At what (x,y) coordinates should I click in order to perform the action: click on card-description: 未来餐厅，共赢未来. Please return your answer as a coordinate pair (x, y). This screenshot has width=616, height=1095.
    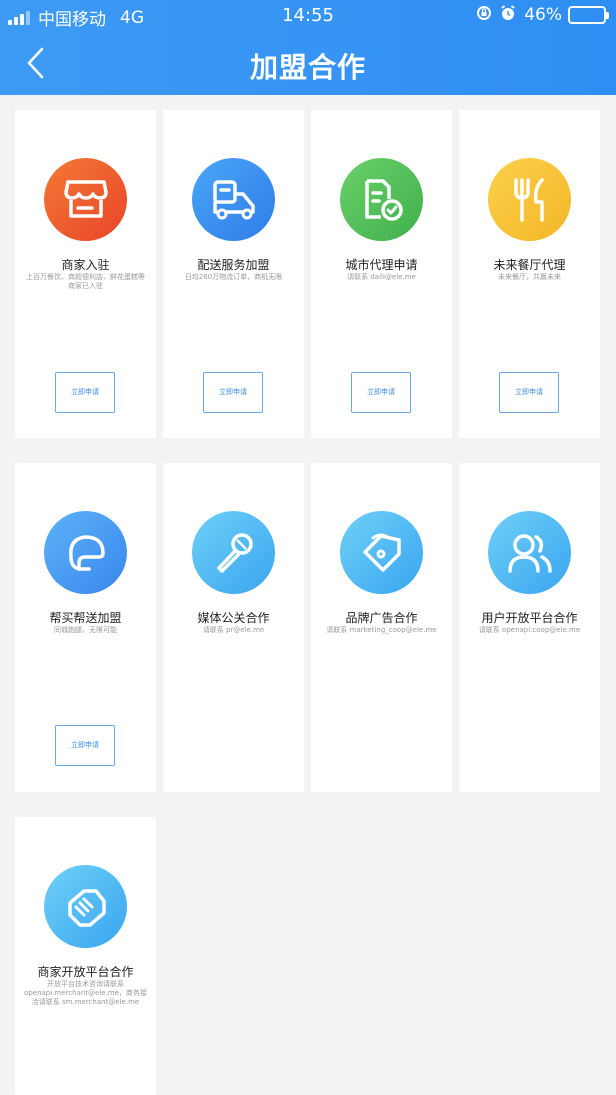
    Looking at the image, I should click on (529, 277).